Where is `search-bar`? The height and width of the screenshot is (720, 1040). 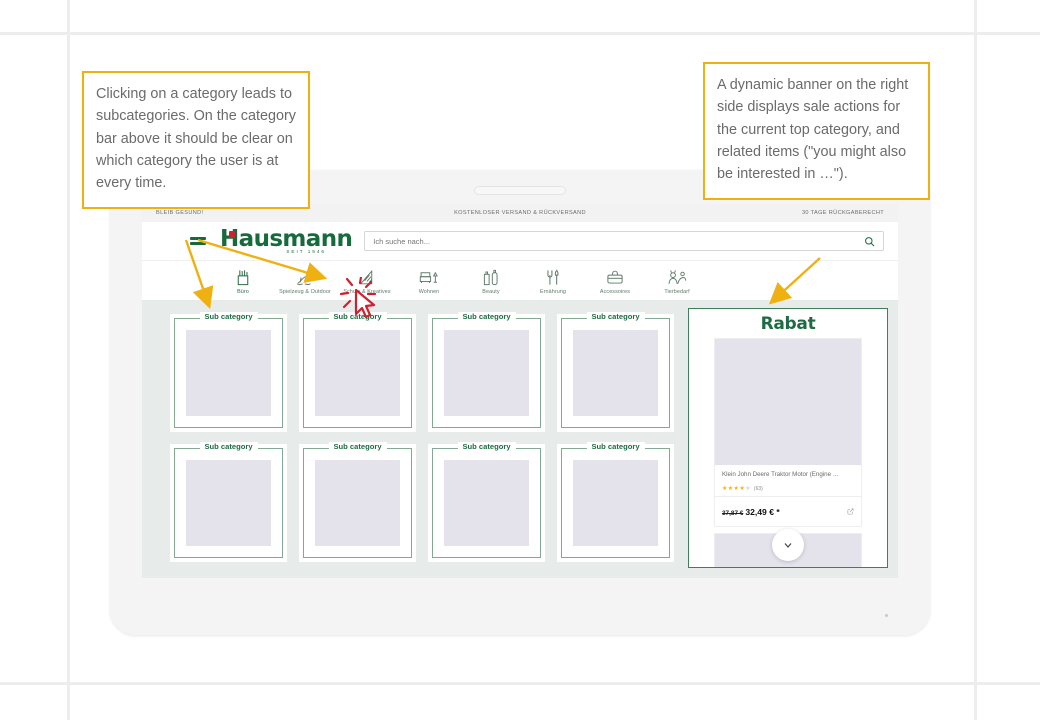 search-bar is located at coordinates (624, 241).